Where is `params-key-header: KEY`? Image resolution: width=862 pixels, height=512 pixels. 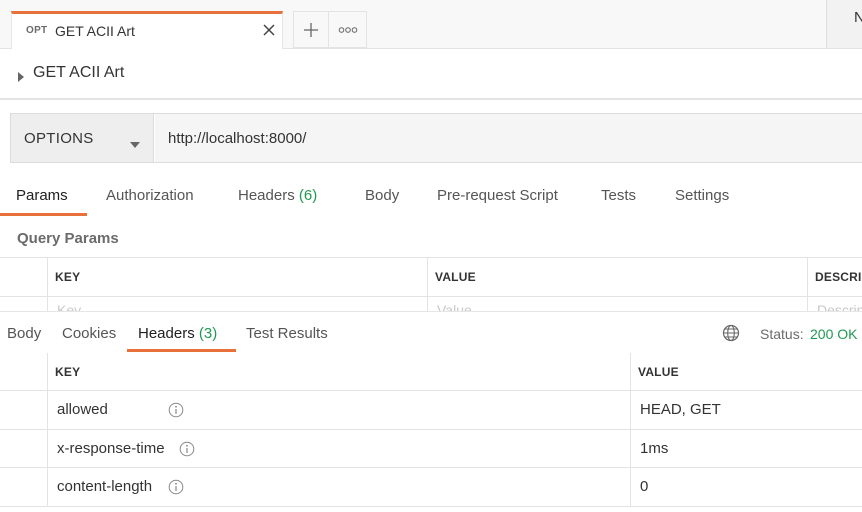
params-key-header: KEY is located at coordinates (237, 277).